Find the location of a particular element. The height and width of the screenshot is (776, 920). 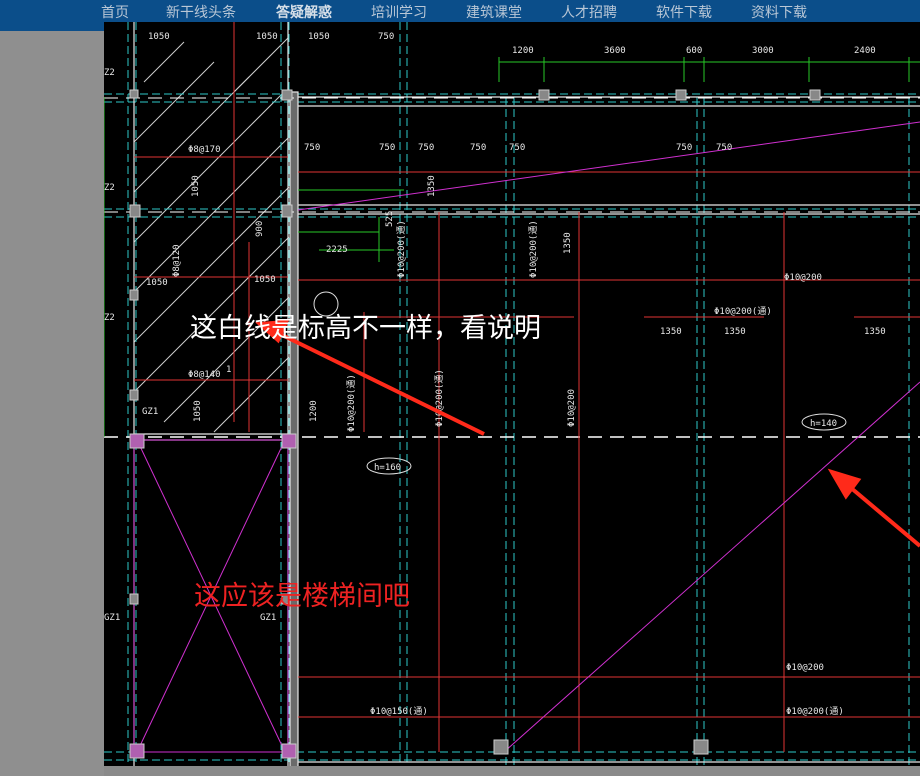

annotation-white-note: 这白线是标高不一样，看说明 is located at coordinates (365, 328).